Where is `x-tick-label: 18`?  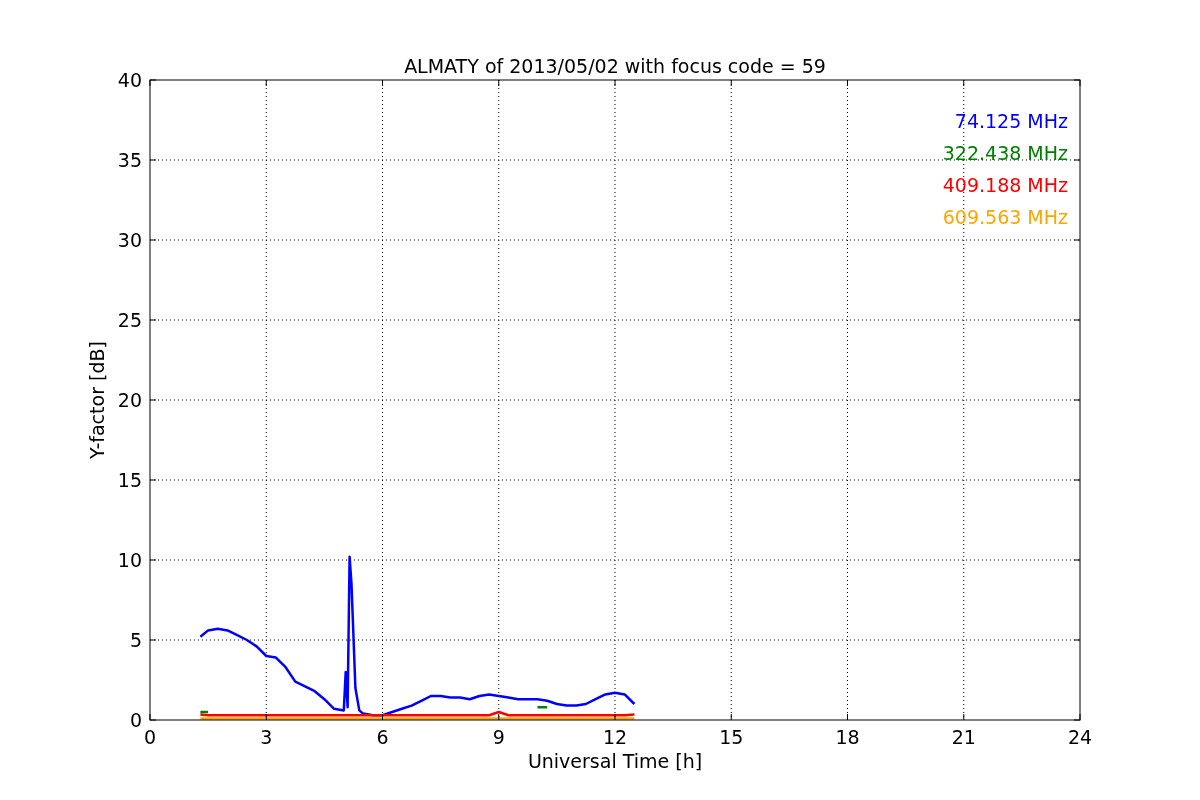 x-tick-label: 18 is located at coordinates (847, 737).